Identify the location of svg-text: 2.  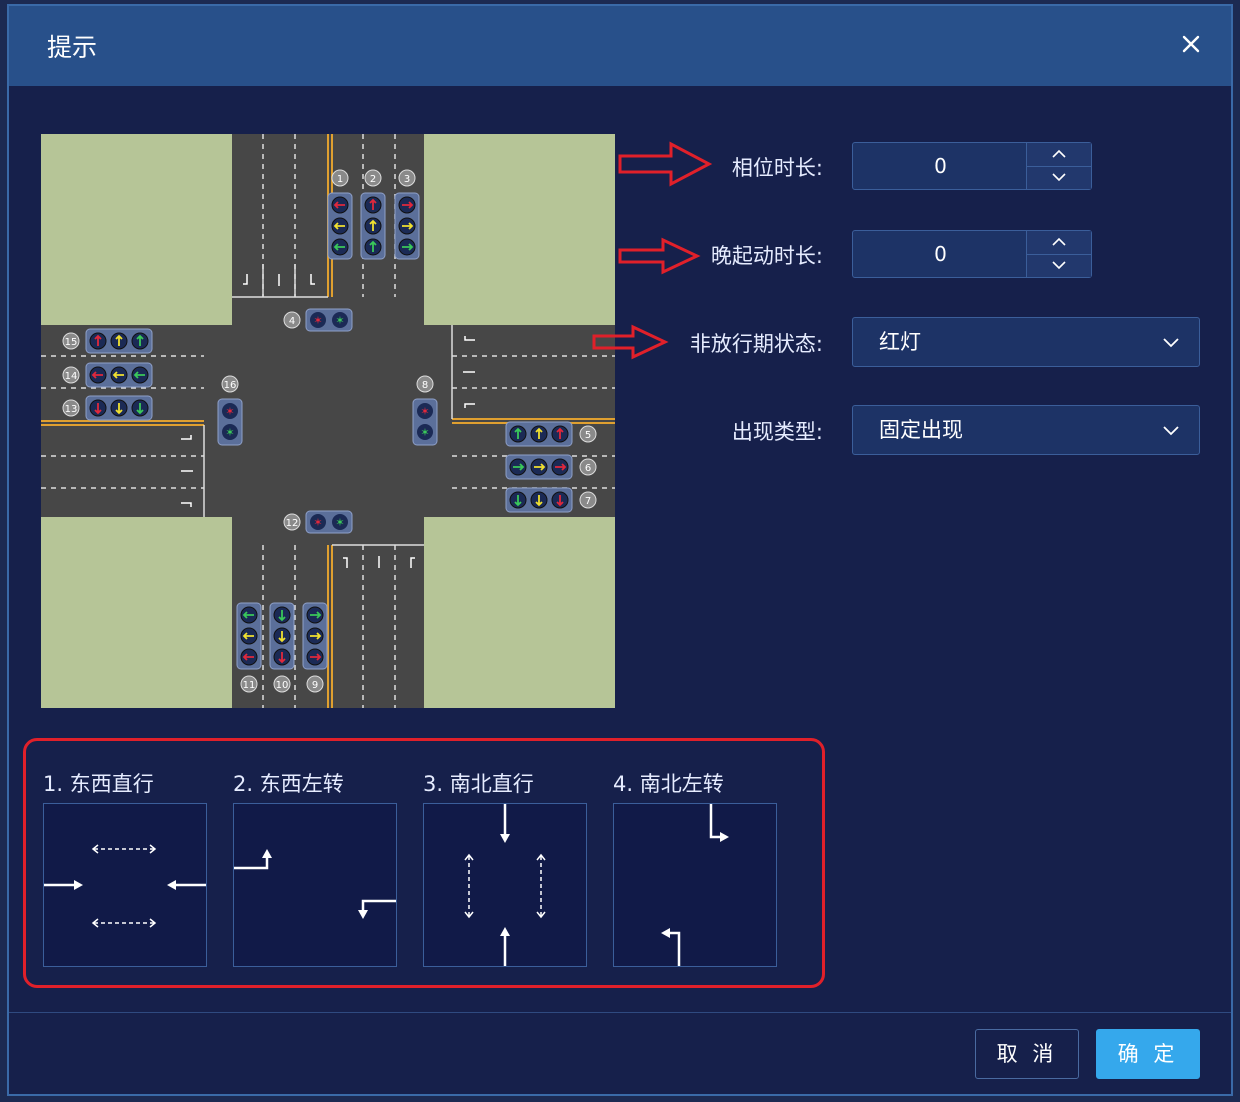
(373, 179).